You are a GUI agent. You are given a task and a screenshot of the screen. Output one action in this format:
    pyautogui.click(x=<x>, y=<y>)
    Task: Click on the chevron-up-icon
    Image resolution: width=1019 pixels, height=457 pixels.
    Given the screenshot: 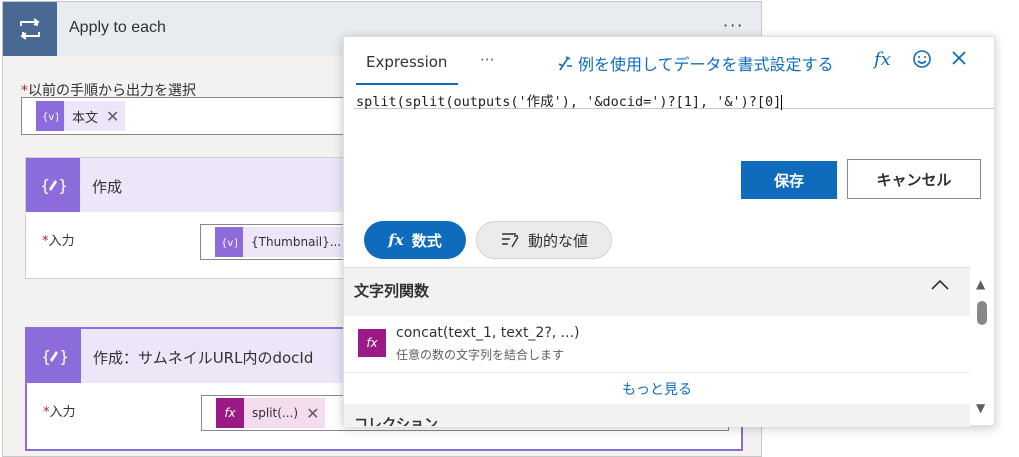 What is the action you would take?
    pyautogui.click(x=940, y=286)
    